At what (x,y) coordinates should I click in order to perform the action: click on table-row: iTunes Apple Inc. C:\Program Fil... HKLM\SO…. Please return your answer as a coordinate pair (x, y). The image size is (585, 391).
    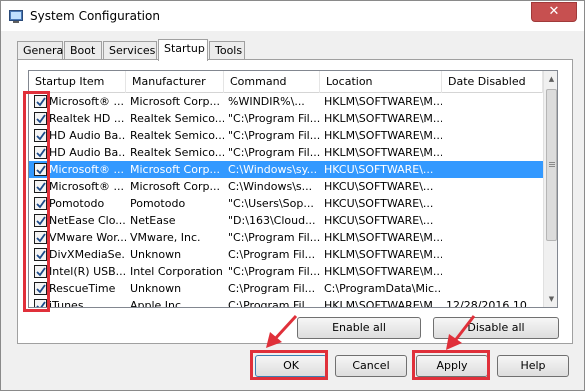
    Looking at the image, I should click on (286, 302).